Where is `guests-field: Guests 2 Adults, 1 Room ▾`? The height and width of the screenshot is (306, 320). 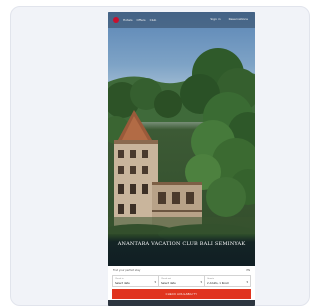
guests-field: Guests 2 Adults, 1 Room ▾ is located at coordinates (227, 281).